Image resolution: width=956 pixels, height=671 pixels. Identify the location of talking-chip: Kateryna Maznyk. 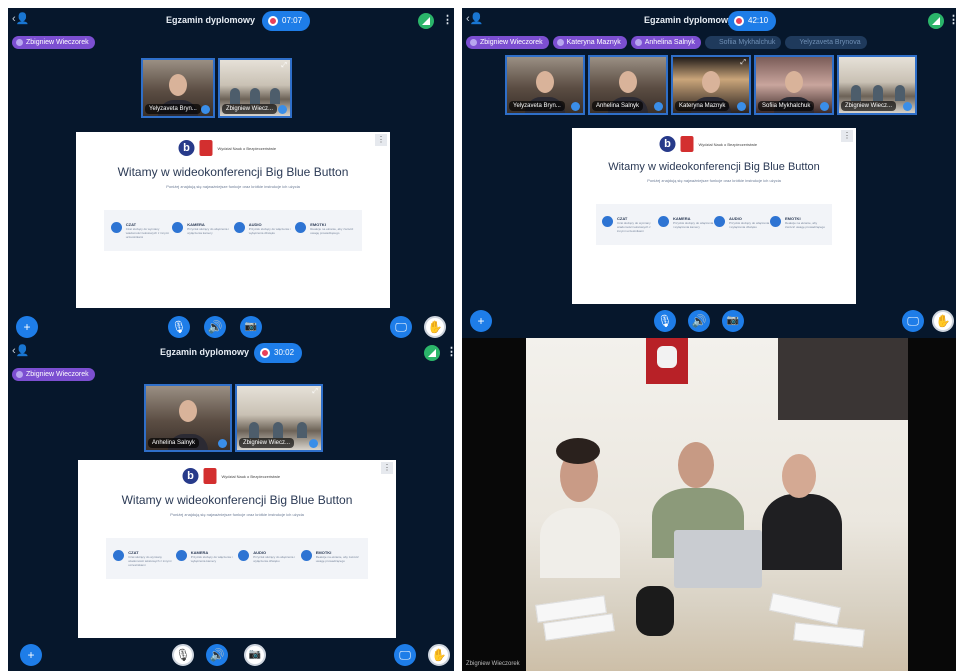
(589, 42).